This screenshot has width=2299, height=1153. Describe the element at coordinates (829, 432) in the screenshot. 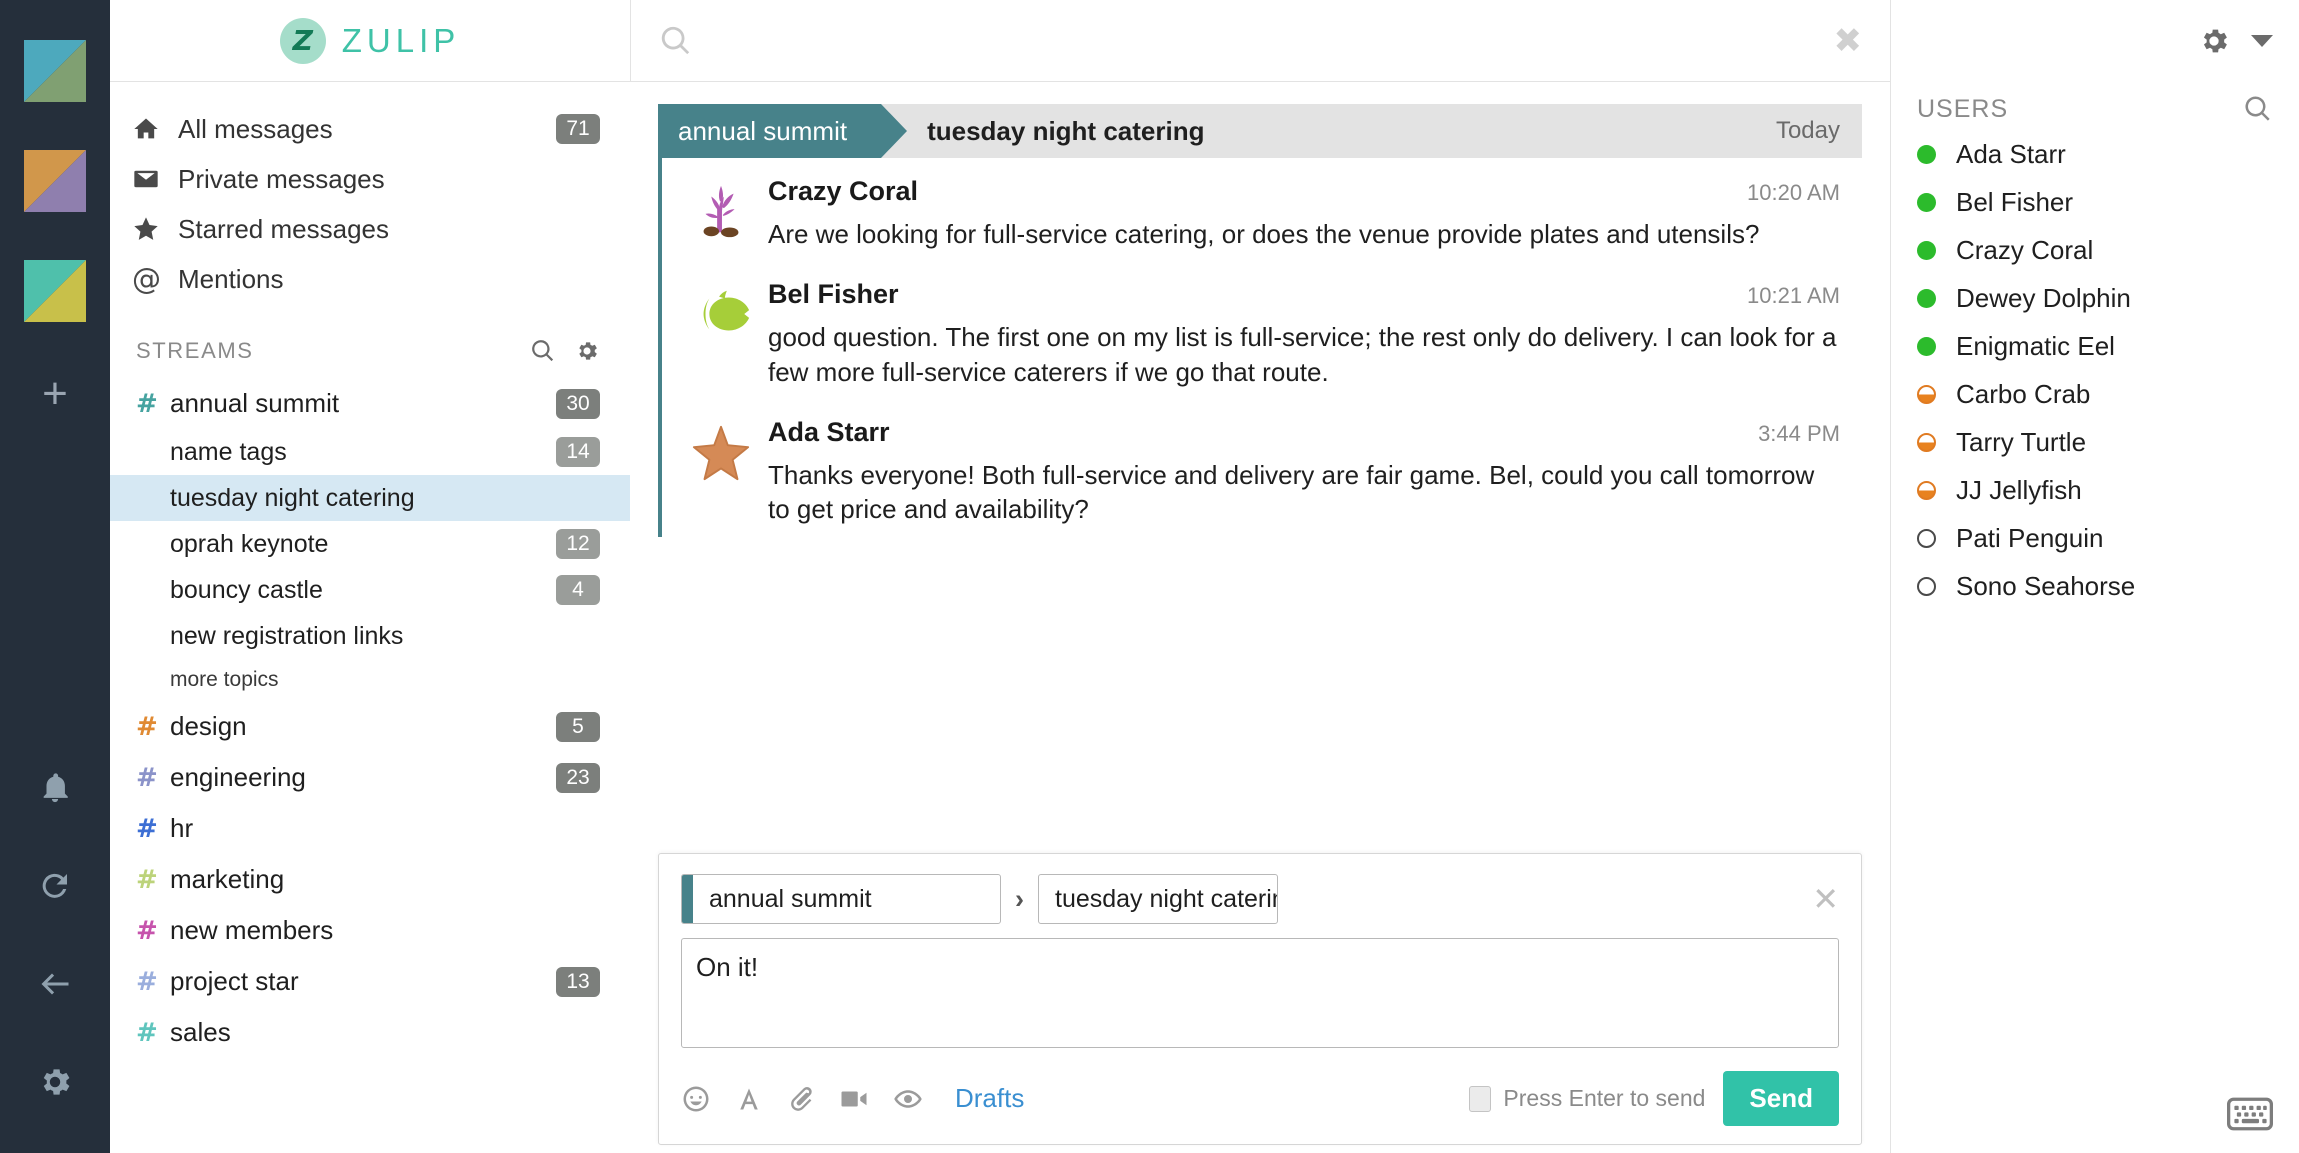

I see `message-sender: Ada Starr` at that location.